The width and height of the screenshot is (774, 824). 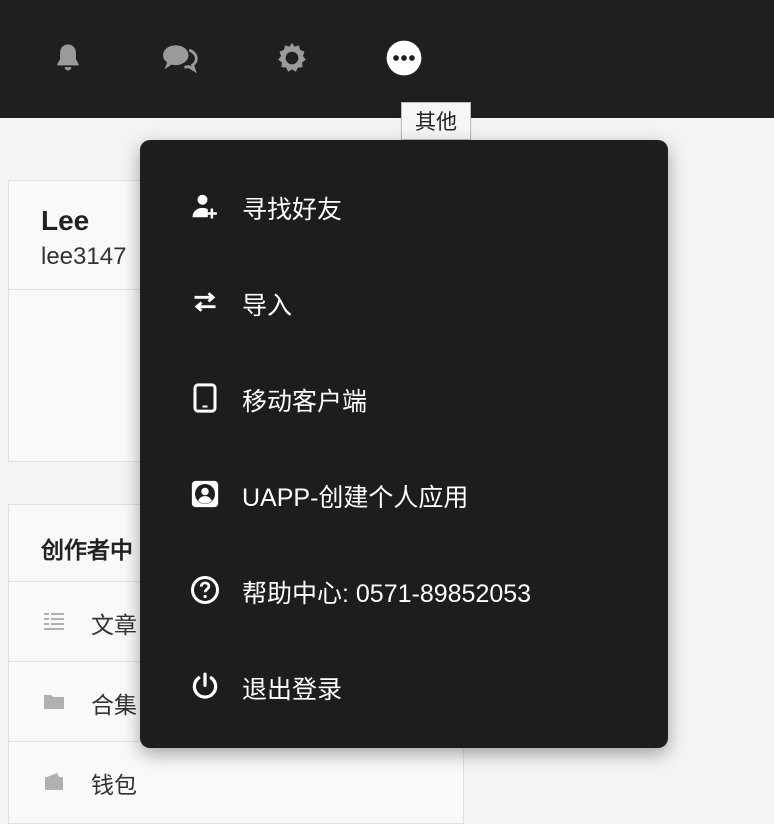 What do you see at coordinates (436, 121) in the screenshot?
I see `more-tooltip: 其他` at bounding box center [436, 121].